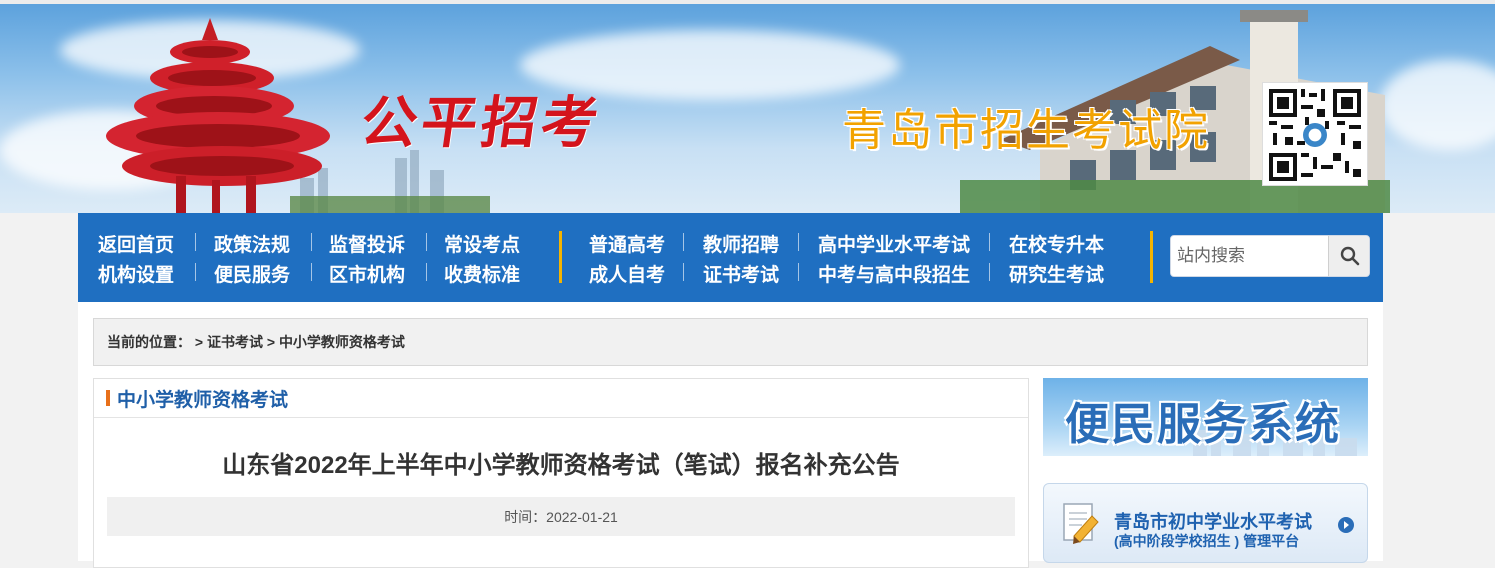  I want to click on nav-home: 返回首页, so click(136, 243).